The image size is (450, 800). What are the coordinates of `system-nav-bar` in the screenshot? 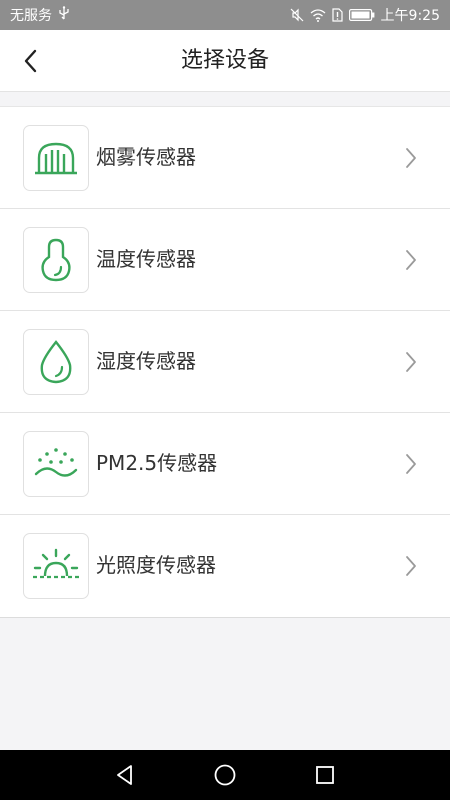 It's located at (225, 775).